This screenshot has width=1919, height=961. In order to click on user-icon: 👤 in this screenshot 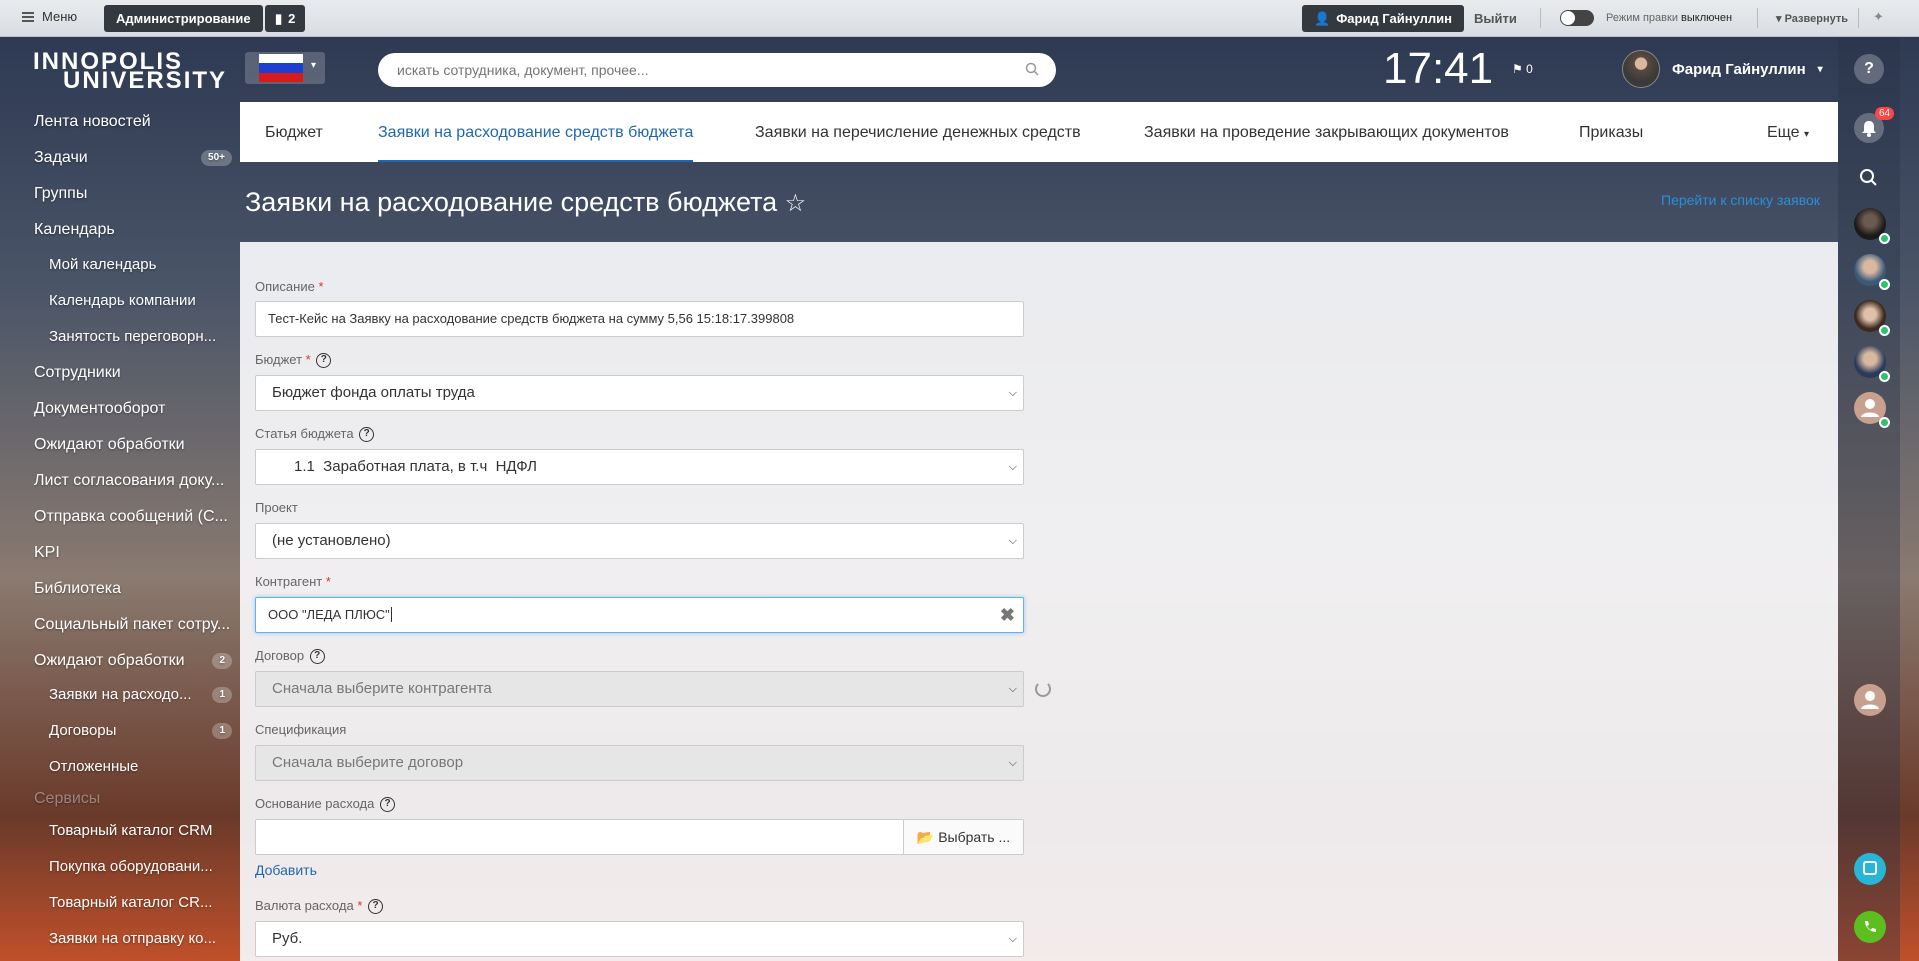, I will do `click(1322, 18)`.